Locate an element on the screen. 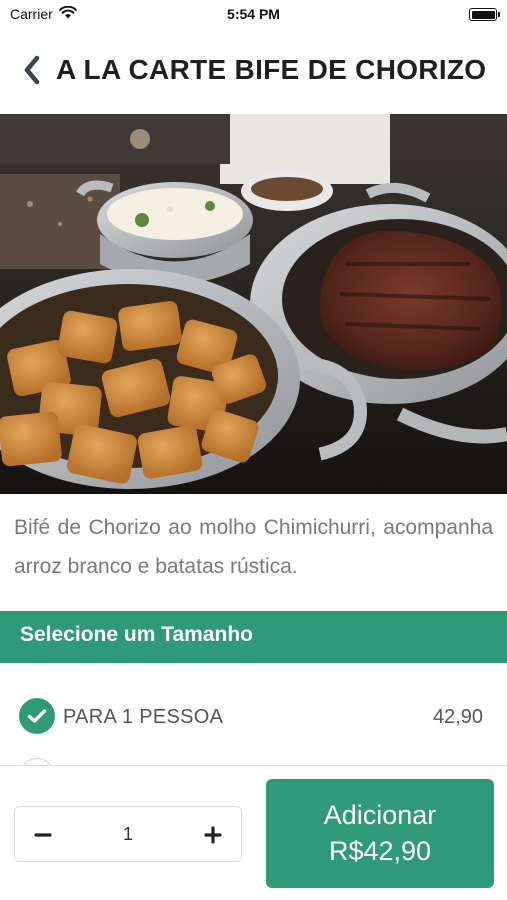 The width and height of the screenshot is (507, 900). back-button is located at coordinates (32, 70).